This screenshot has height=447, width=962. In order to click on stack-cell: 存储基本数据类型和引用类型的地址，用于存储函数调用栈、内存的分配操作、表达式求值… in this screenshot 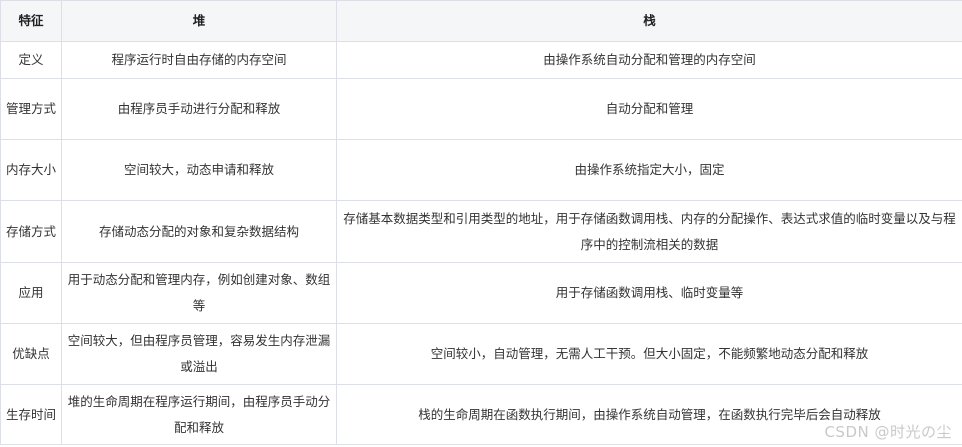, I will do `click(649, 231)`.